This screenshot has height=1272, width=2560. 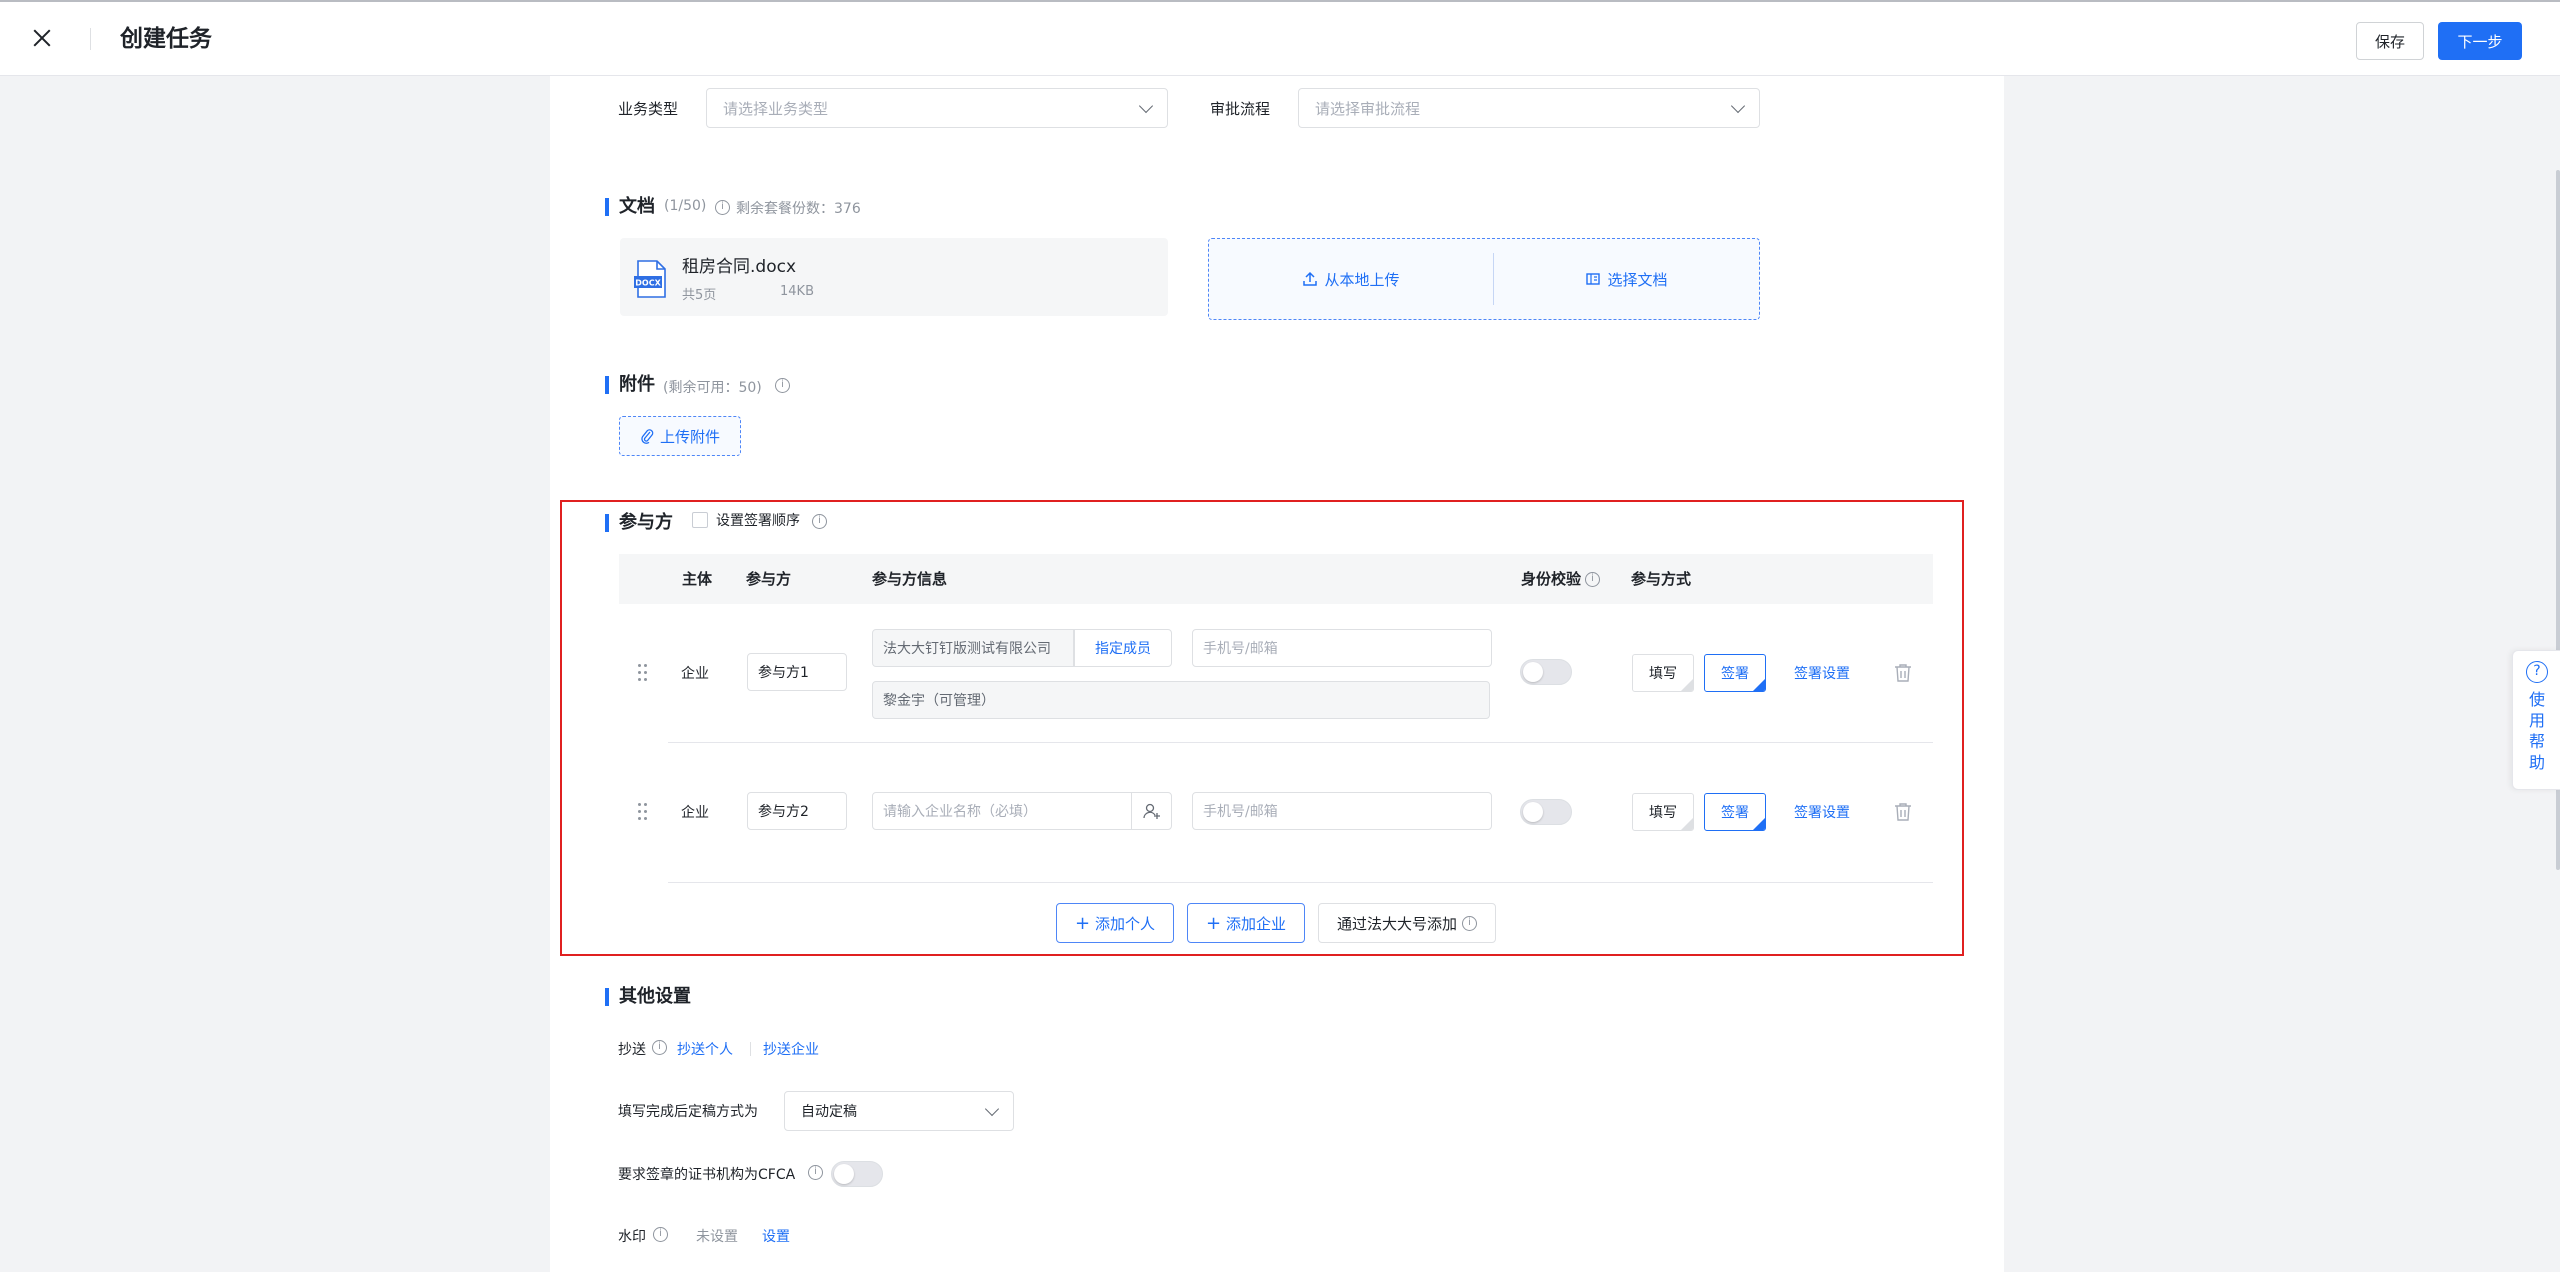 I want to click on finalize-method-label: 填写完成后定稿方式为, so click(x=688, y=1112).